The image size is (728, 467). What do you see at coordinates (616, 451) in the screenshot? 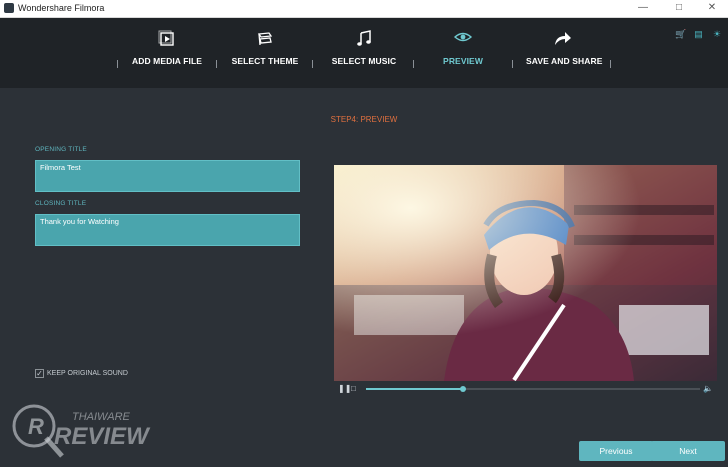
I see `previous-button: Previous` at bounding box center [616, 451].